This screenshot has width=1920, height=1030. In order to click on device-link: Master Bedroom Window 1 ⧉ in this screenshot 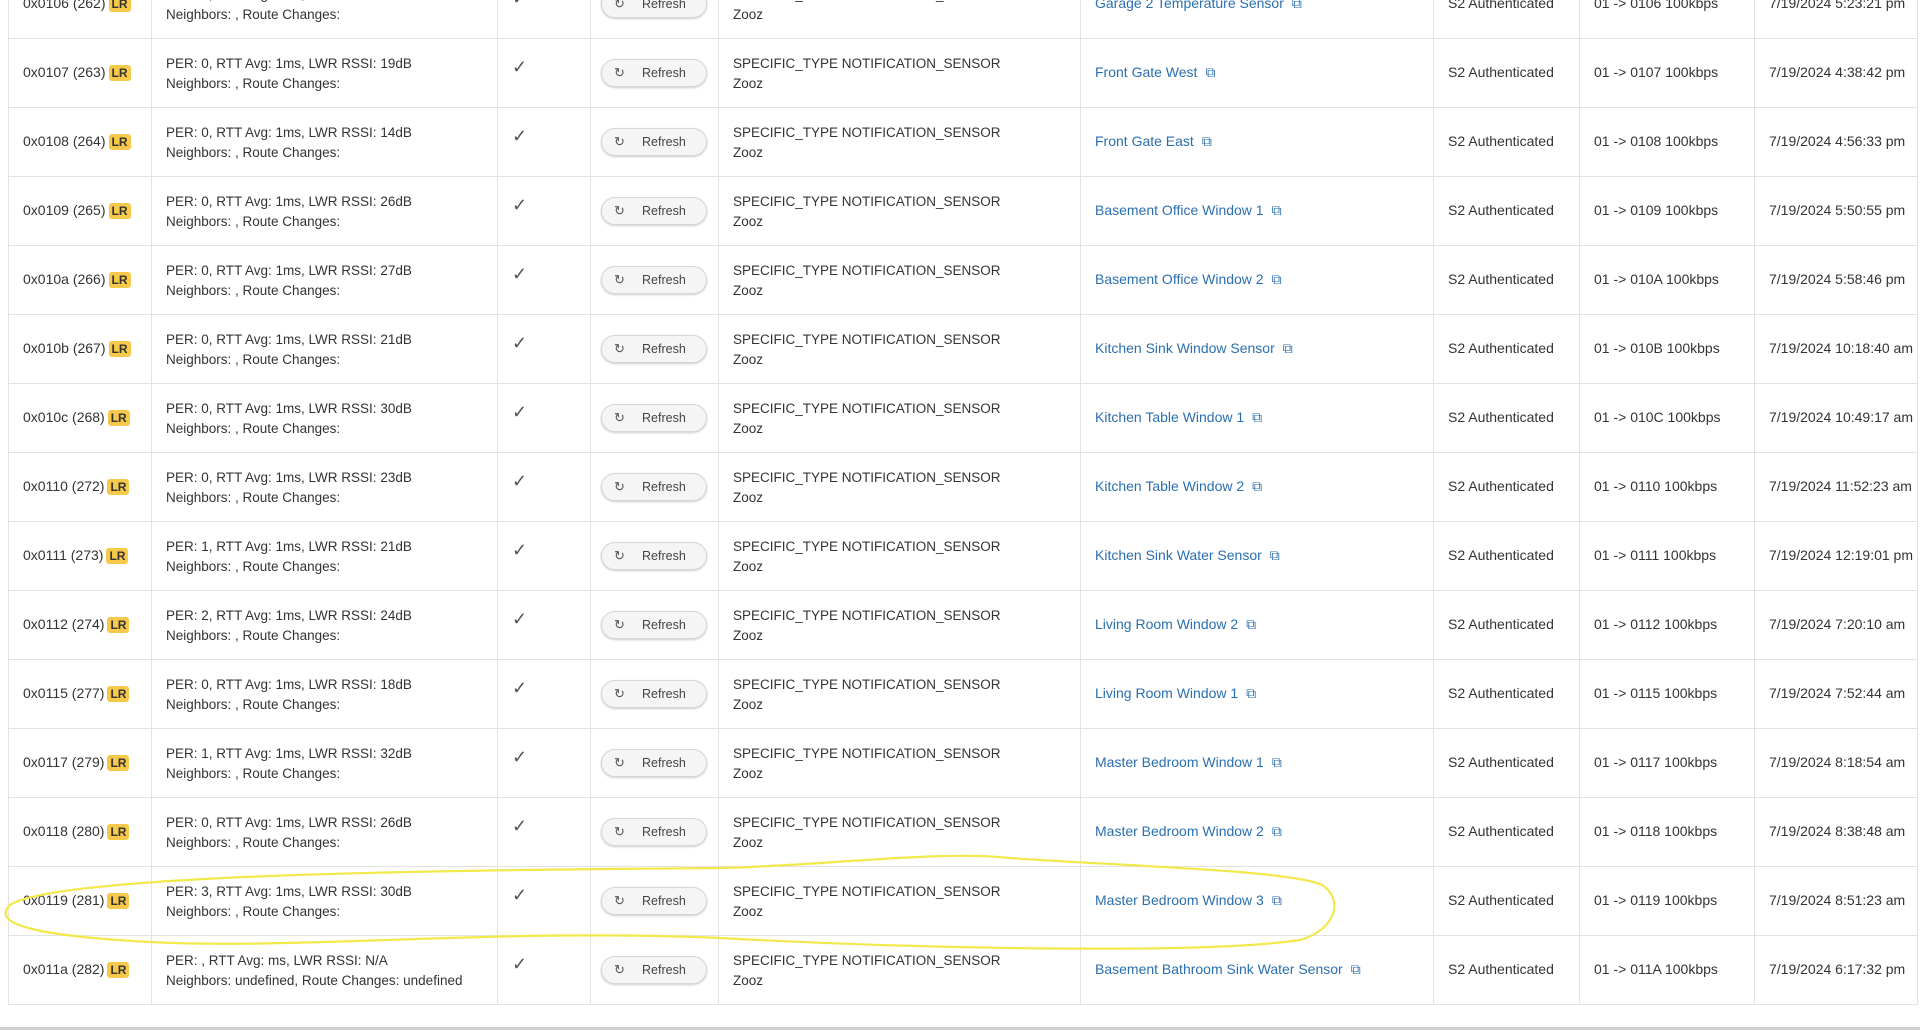, I will do `click(1188, 762)`.